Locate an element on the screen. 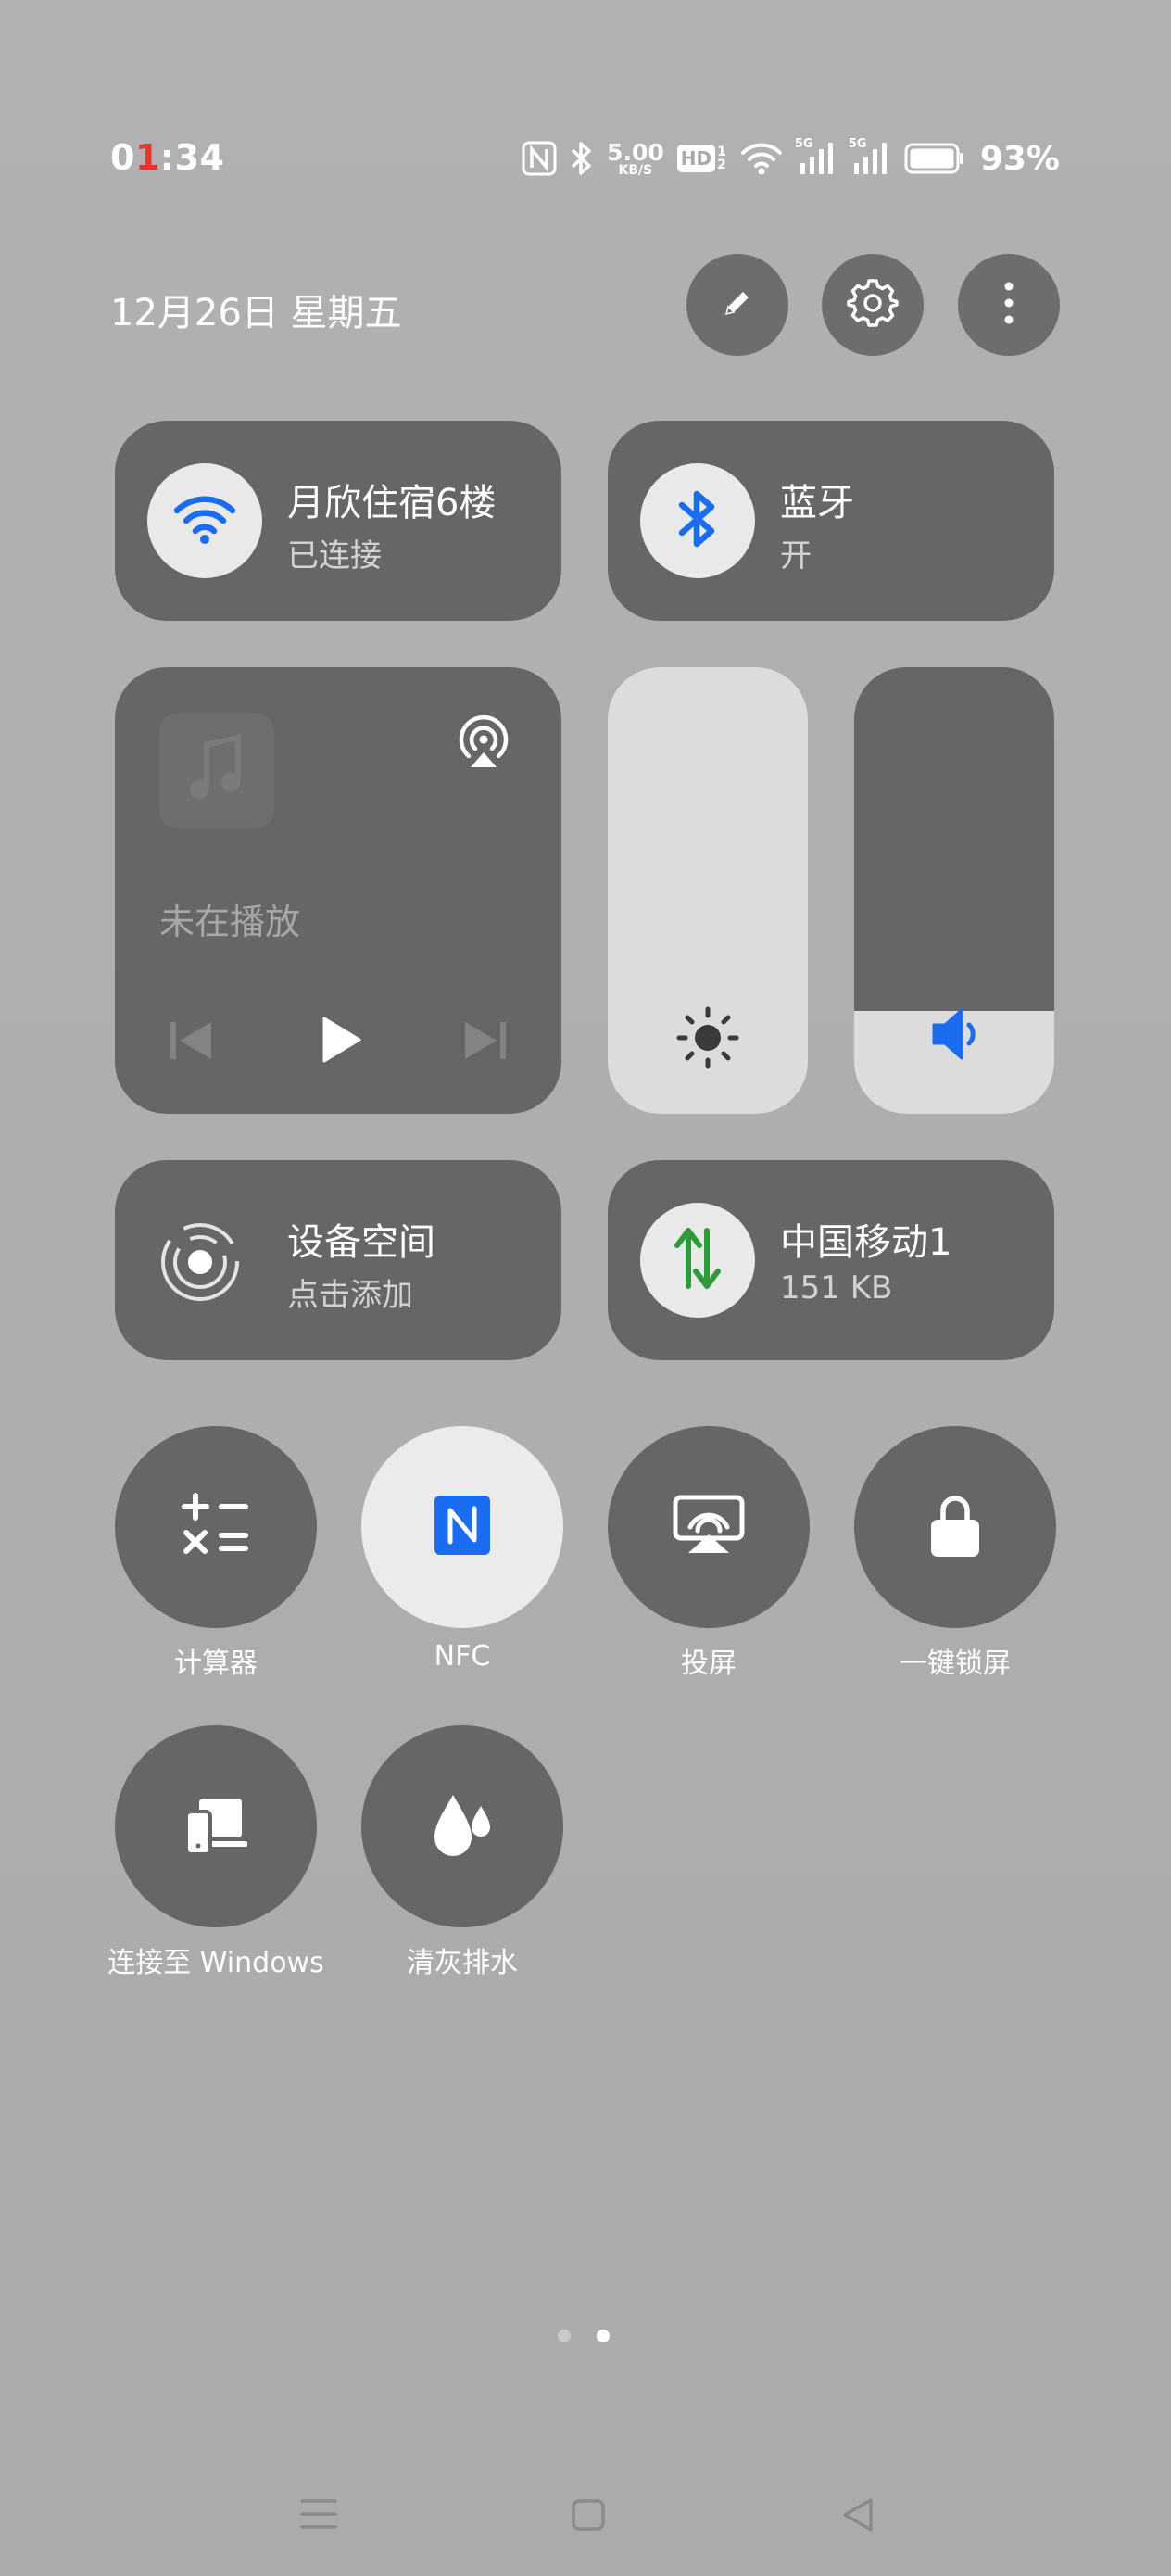 The image size is (1171, 2576). brightness-slider is located at coordinates (708, 890).